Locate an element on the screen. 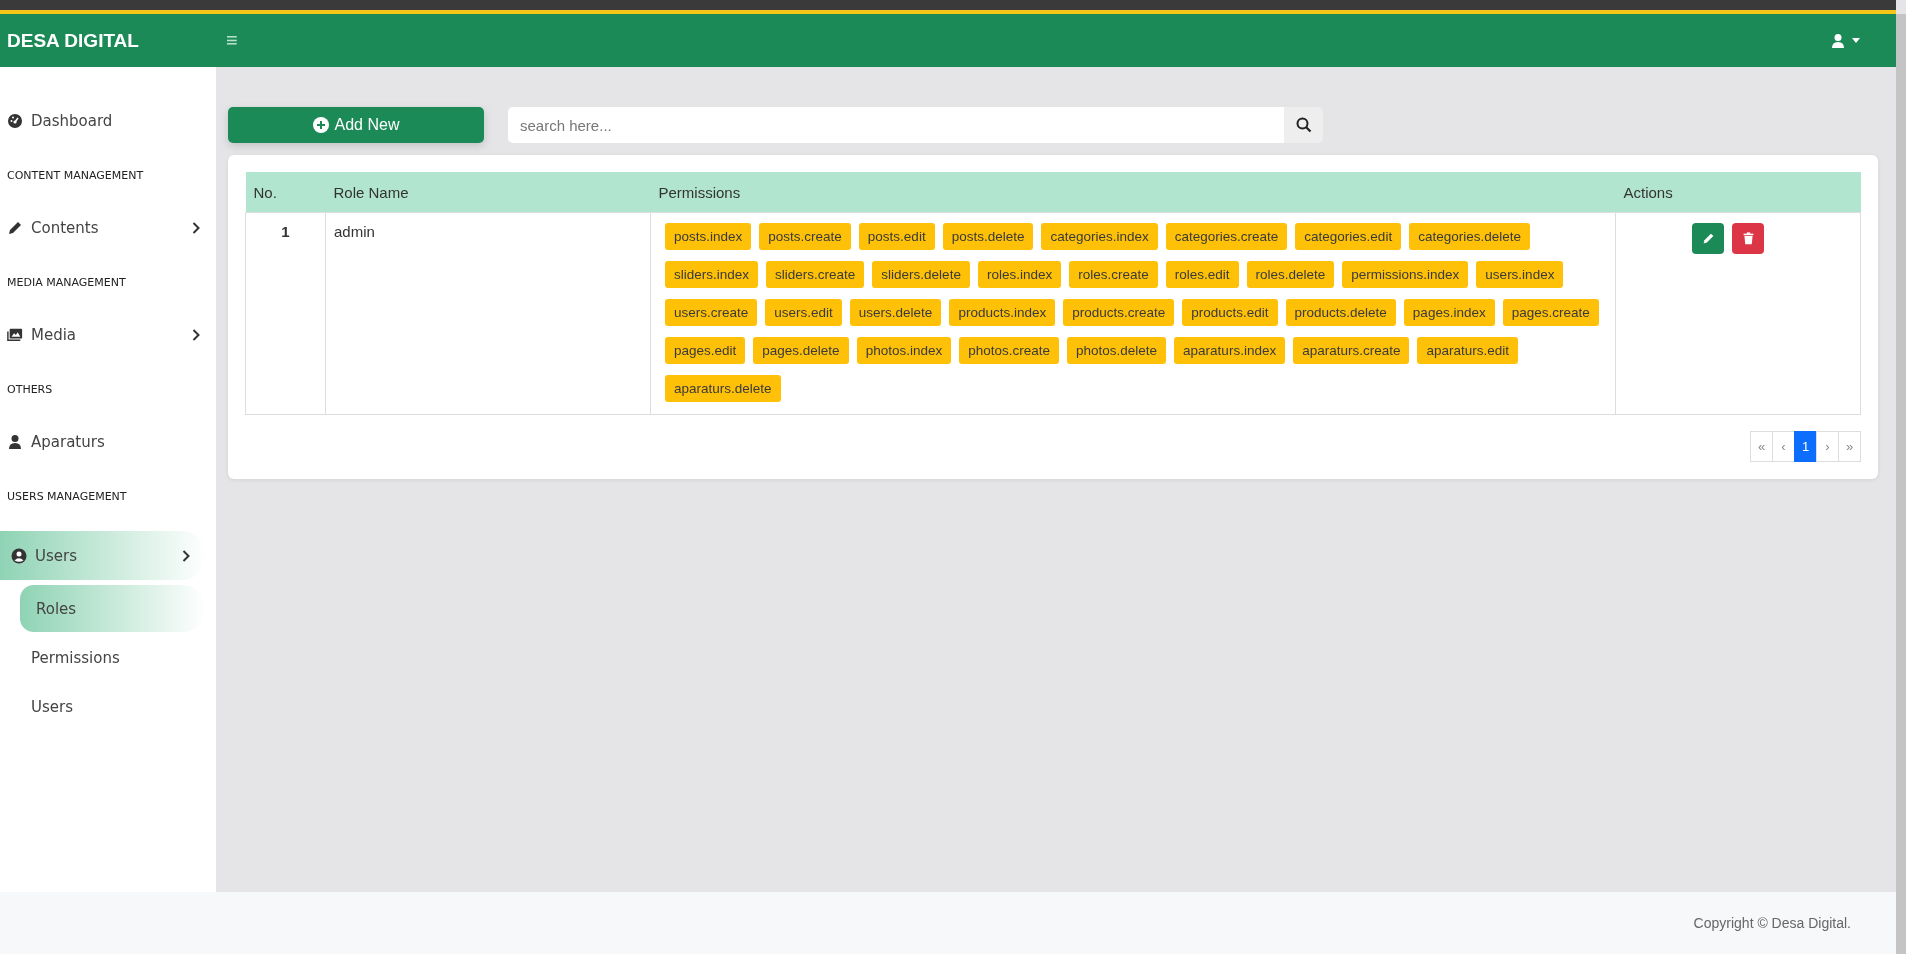  search-icon is located at coordinates (1303, 125).